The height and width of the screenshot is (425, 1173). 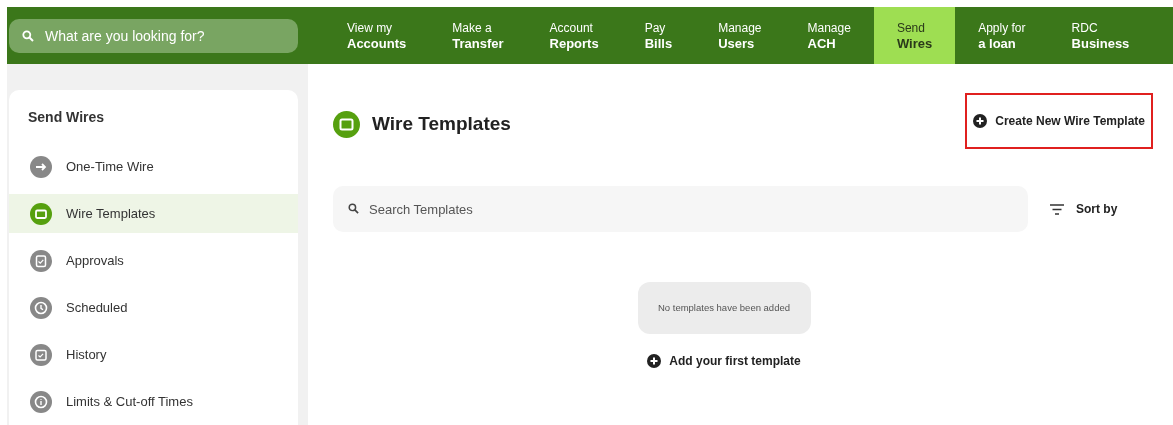 I want to click on create-template-button: Create New Wire Template, so click(x=1059, y=121).